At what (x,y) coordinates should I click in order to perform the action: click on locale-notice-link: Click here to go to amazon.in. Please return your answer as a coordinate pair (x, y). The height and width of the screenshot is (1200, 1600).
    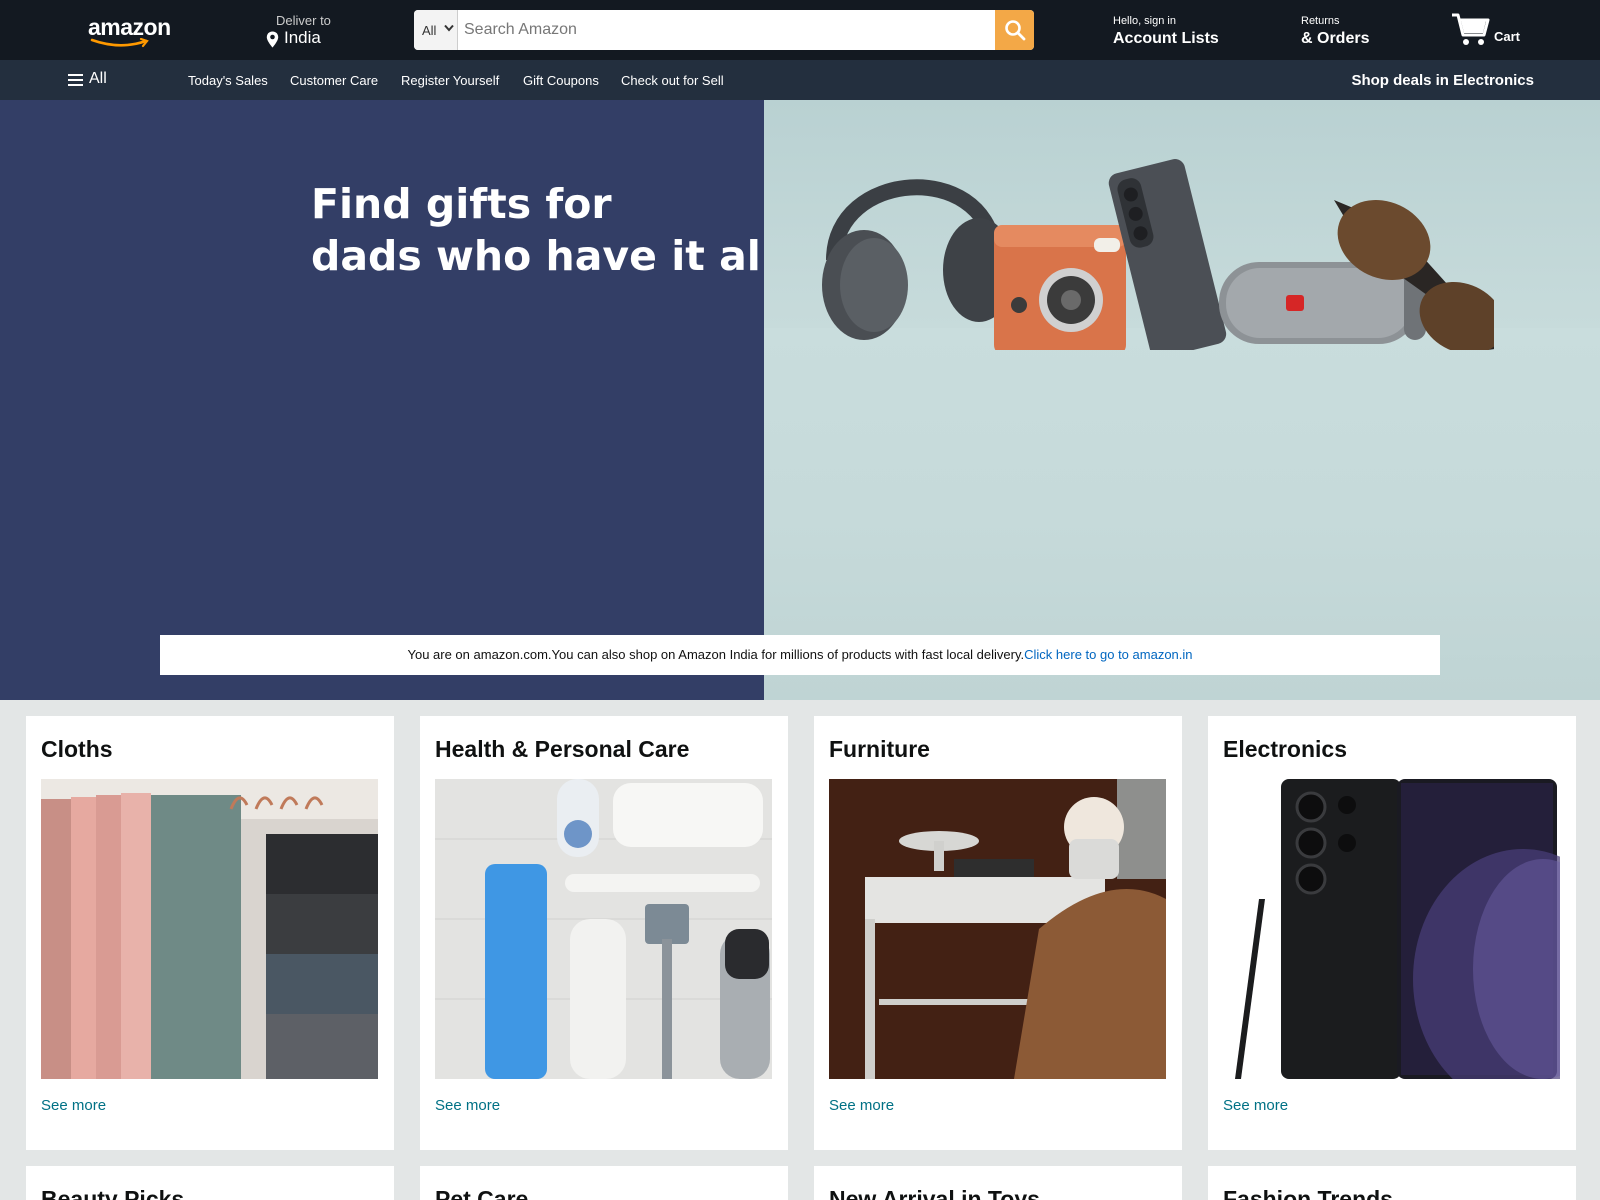
    Looking at the image, I should click on (1108, 654).